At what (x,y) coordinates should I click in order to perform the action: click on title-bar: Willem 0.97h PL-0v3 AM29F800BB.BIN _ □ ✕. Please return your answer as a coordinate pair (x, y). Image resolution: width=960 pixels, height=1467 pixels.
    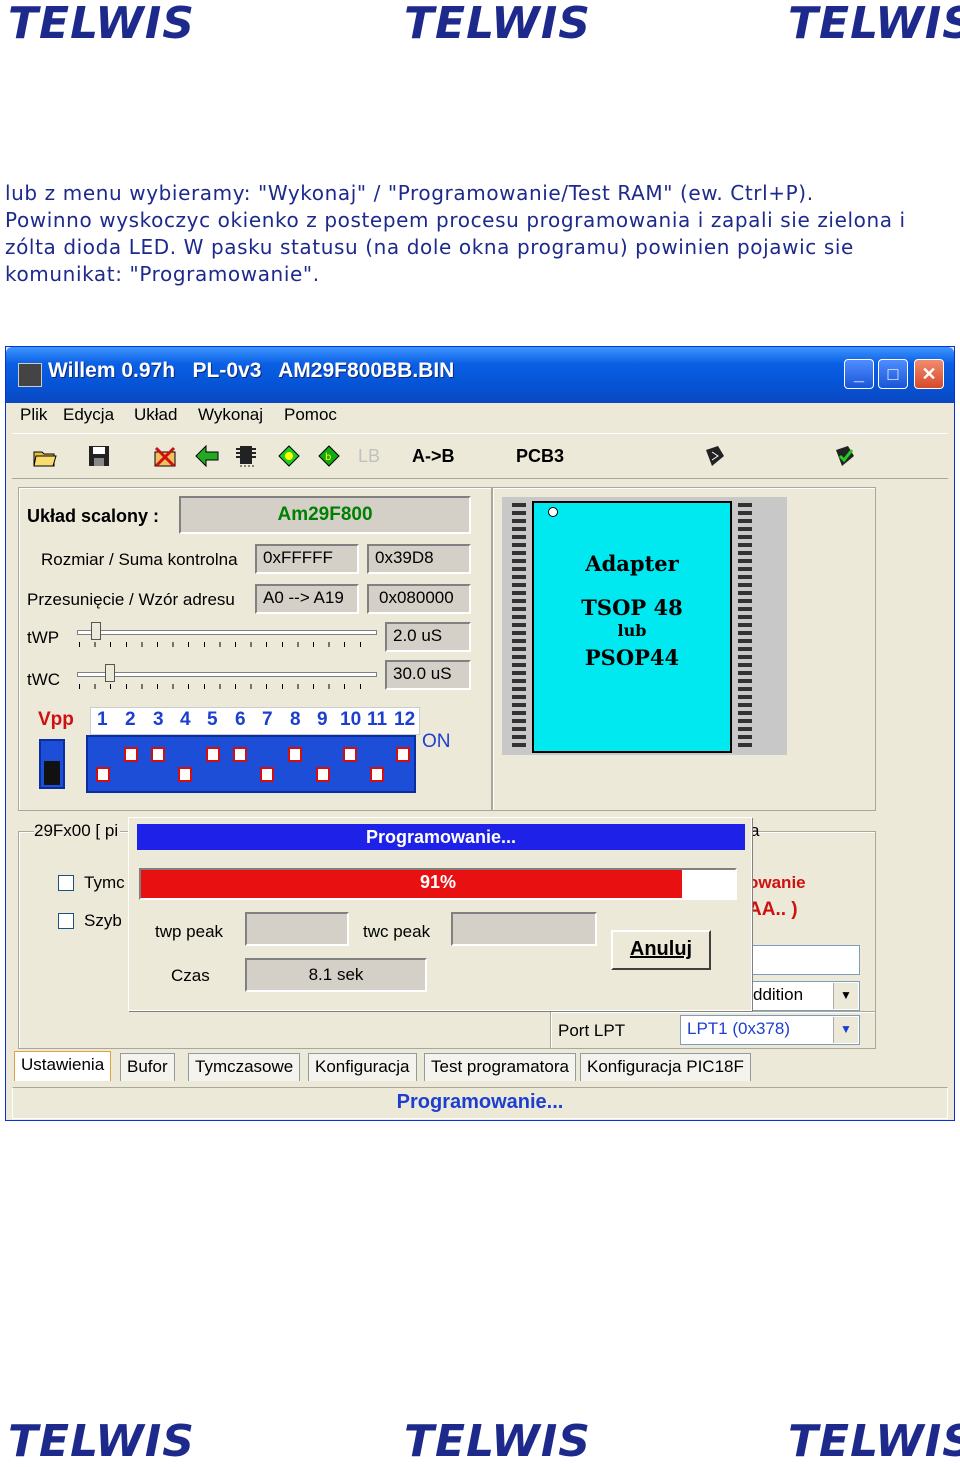
    Looking at the image, I should click on (480, 375).